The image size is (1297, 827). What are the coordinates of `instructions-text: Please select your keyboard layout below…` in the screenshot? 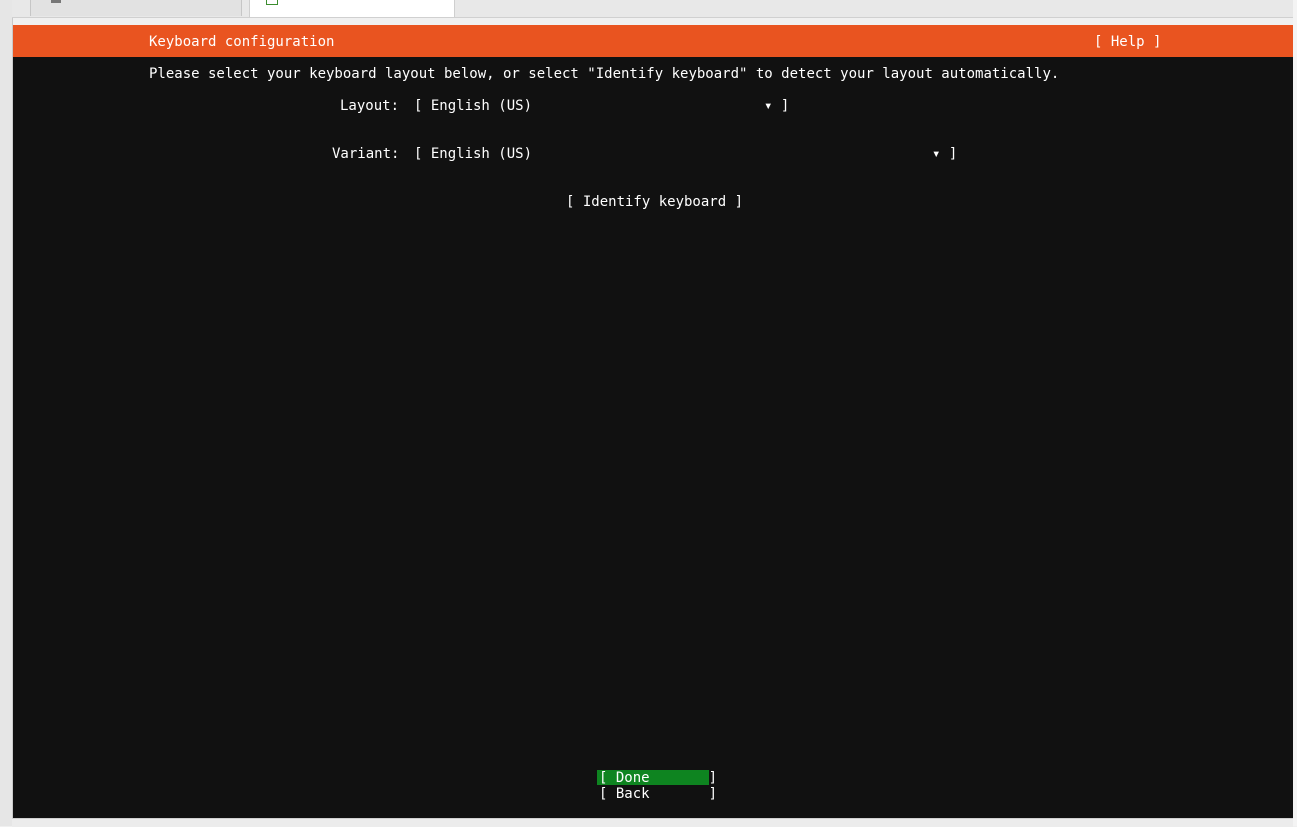 It's located at (604, 74).